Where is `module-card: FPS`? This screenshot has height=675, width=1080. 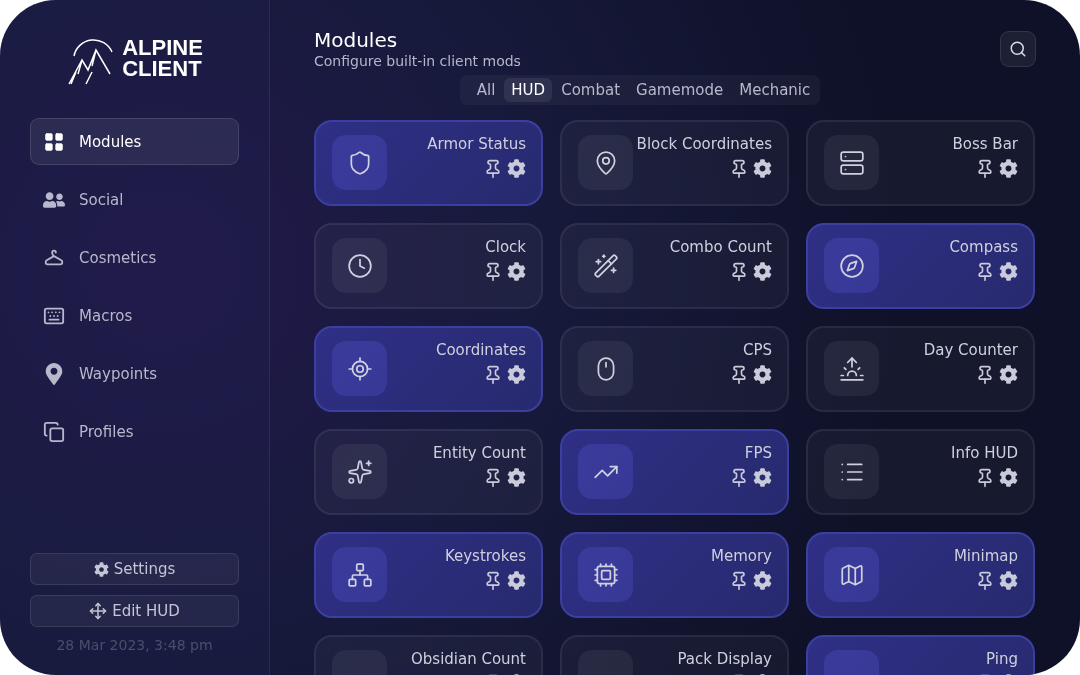 module-card: FPS is located at coordinates (674, 472).